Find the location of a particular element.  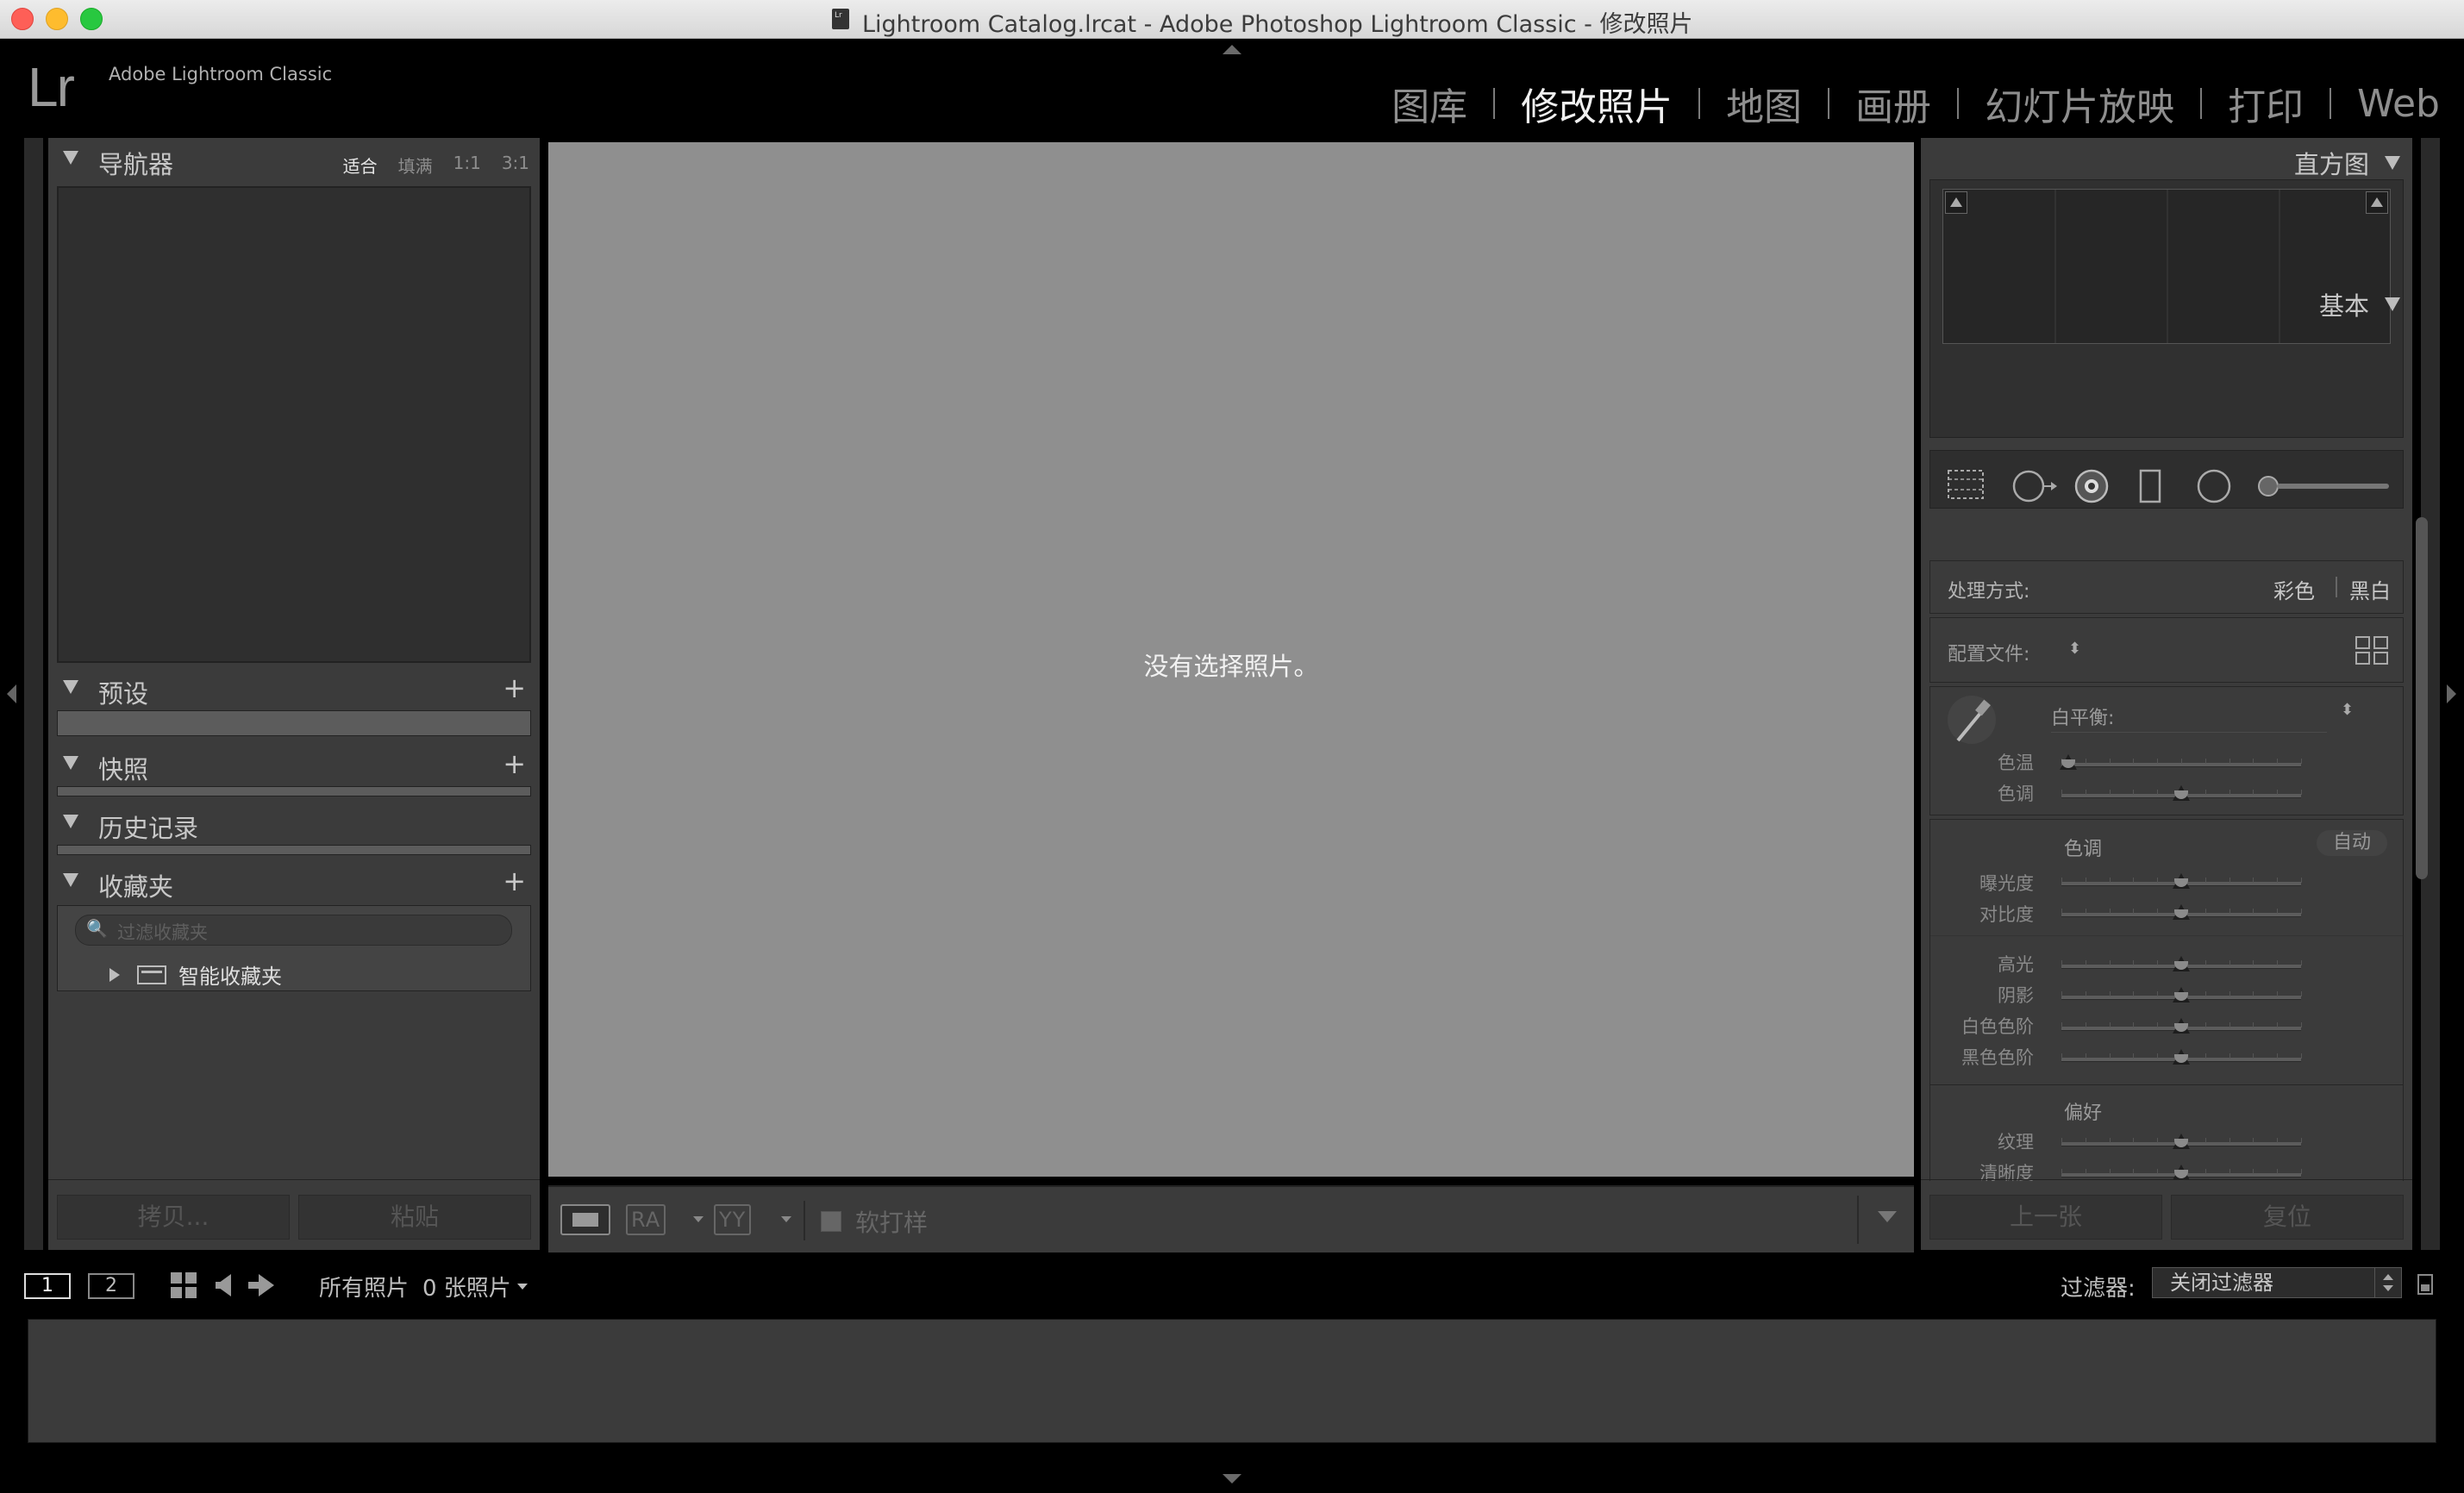

module-develop: 修改照片 is located at coordinates (1597, 104).